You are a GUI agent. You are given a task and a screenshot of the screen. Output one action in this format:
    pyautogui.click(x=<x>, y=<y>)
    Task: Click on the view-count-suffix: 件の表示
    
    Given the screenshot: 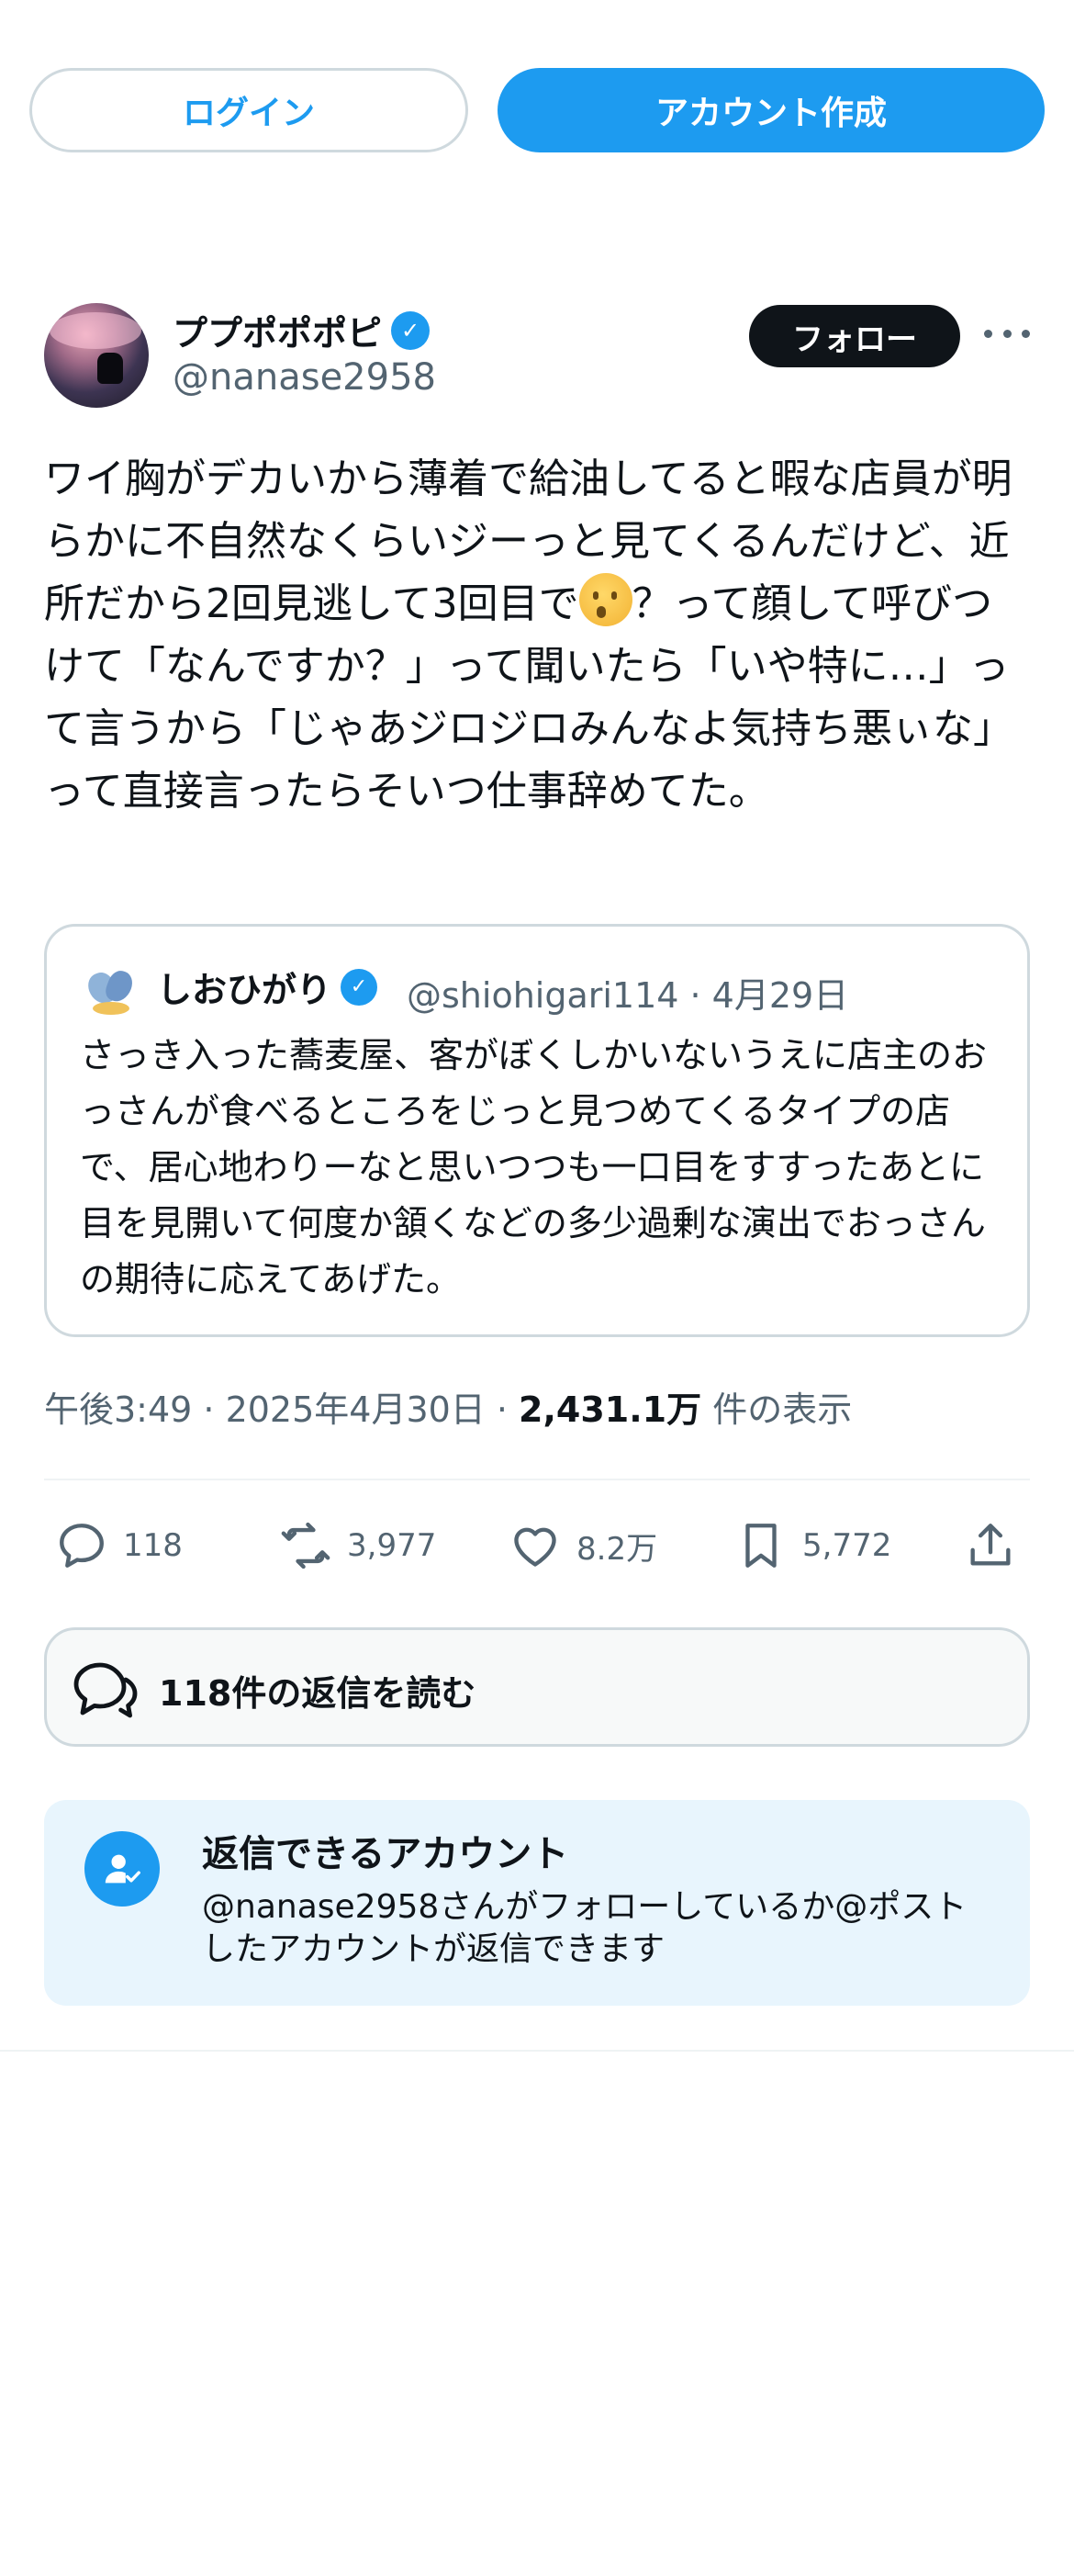 What is the action you would take?
    pyautogui.click(x=777, y=1409)
    